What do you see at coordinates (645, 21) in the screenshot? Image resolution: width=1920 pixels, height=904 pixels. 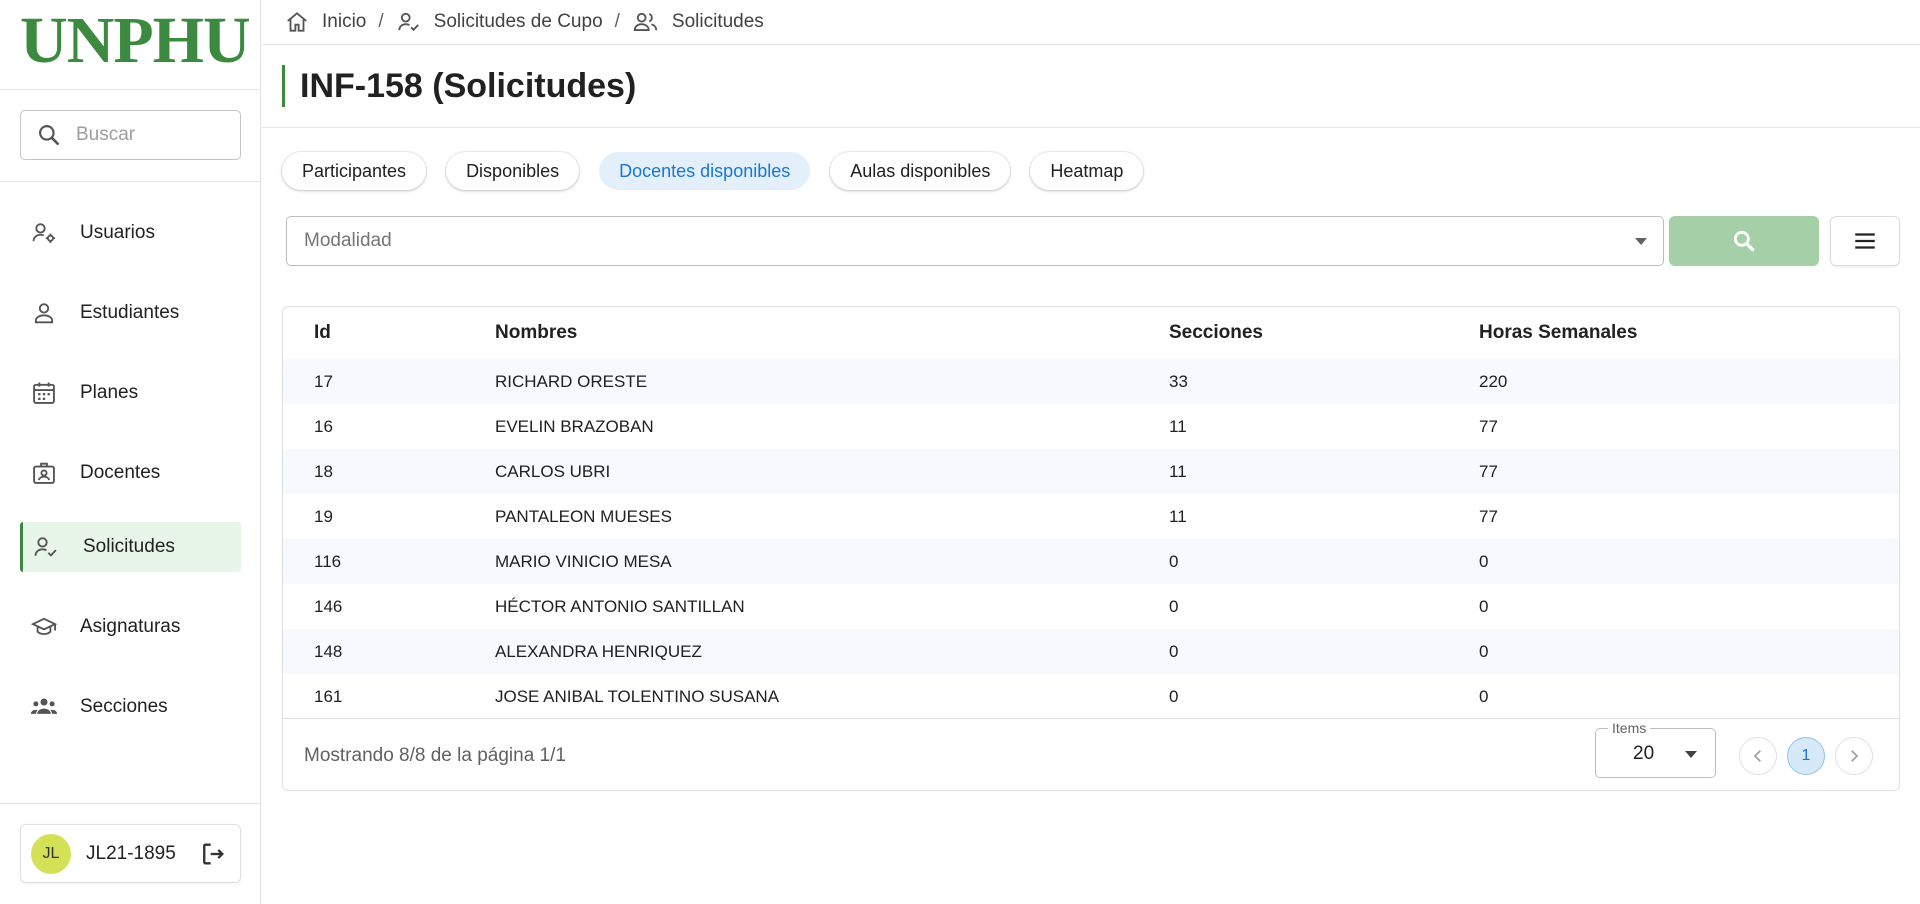 I see `people-icon` at bounding box center [645, 21].